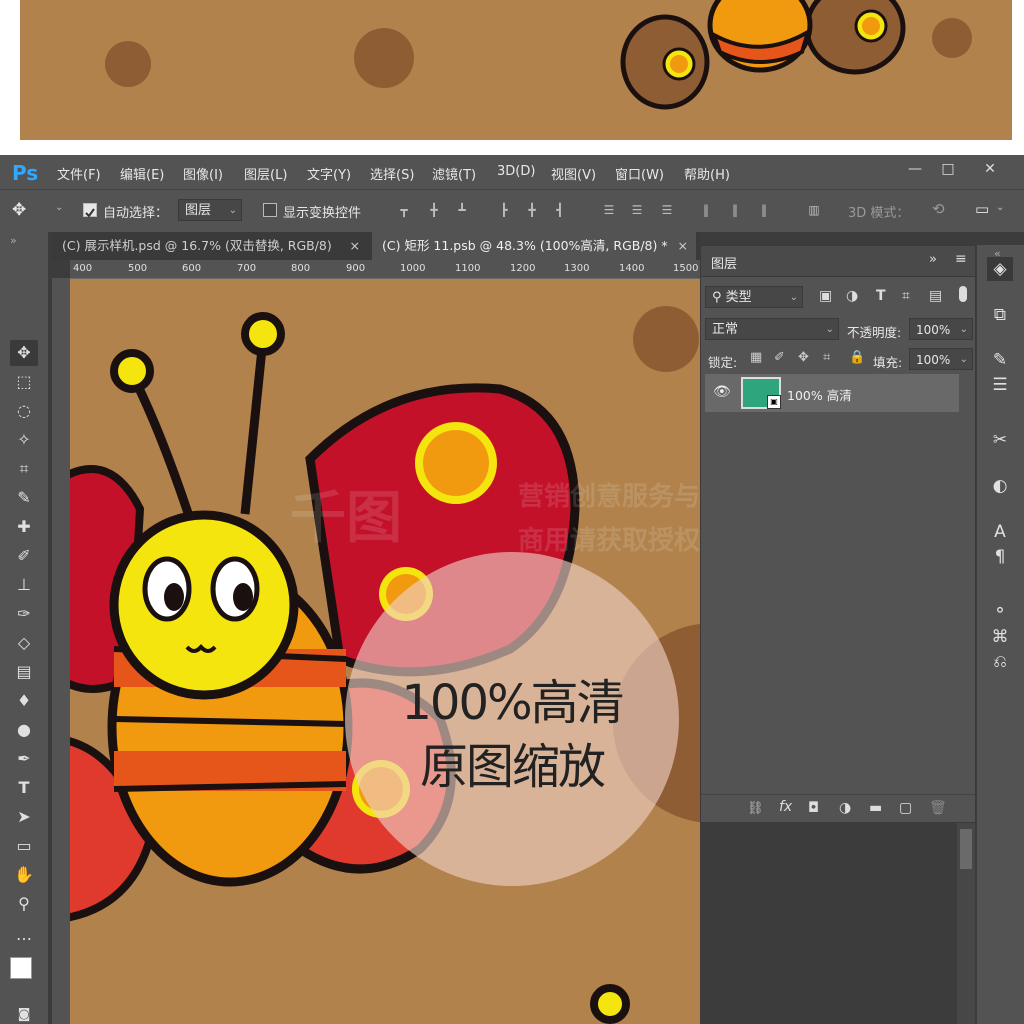  I want to click on magic-wand-tool-icon: ✧, so click(24, 440).